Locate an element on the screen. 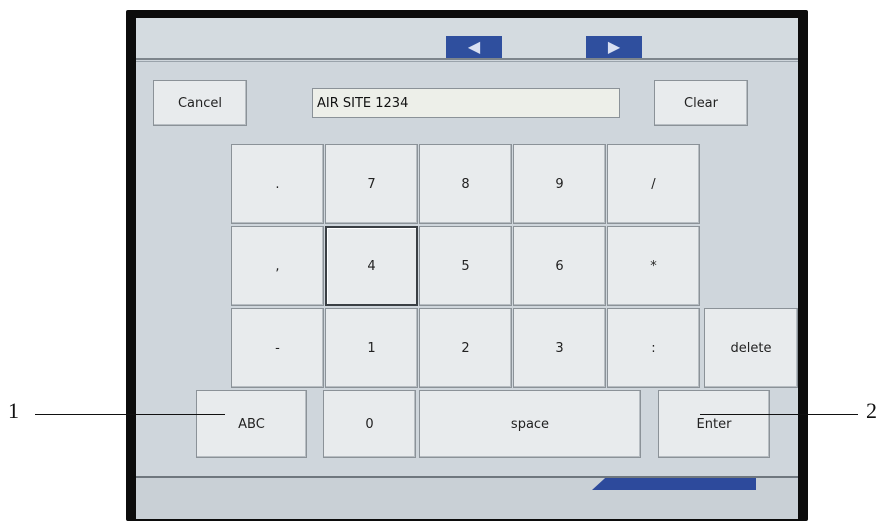  callout-line-right is located at coordinates (779, 414).